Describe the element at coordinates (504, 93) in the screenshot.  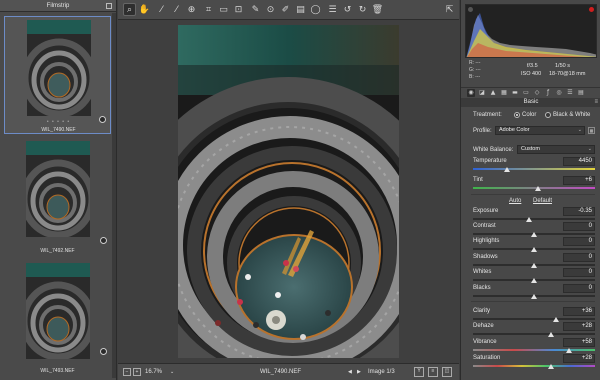
I see `hsl-tab-icon: ▦` at that location.